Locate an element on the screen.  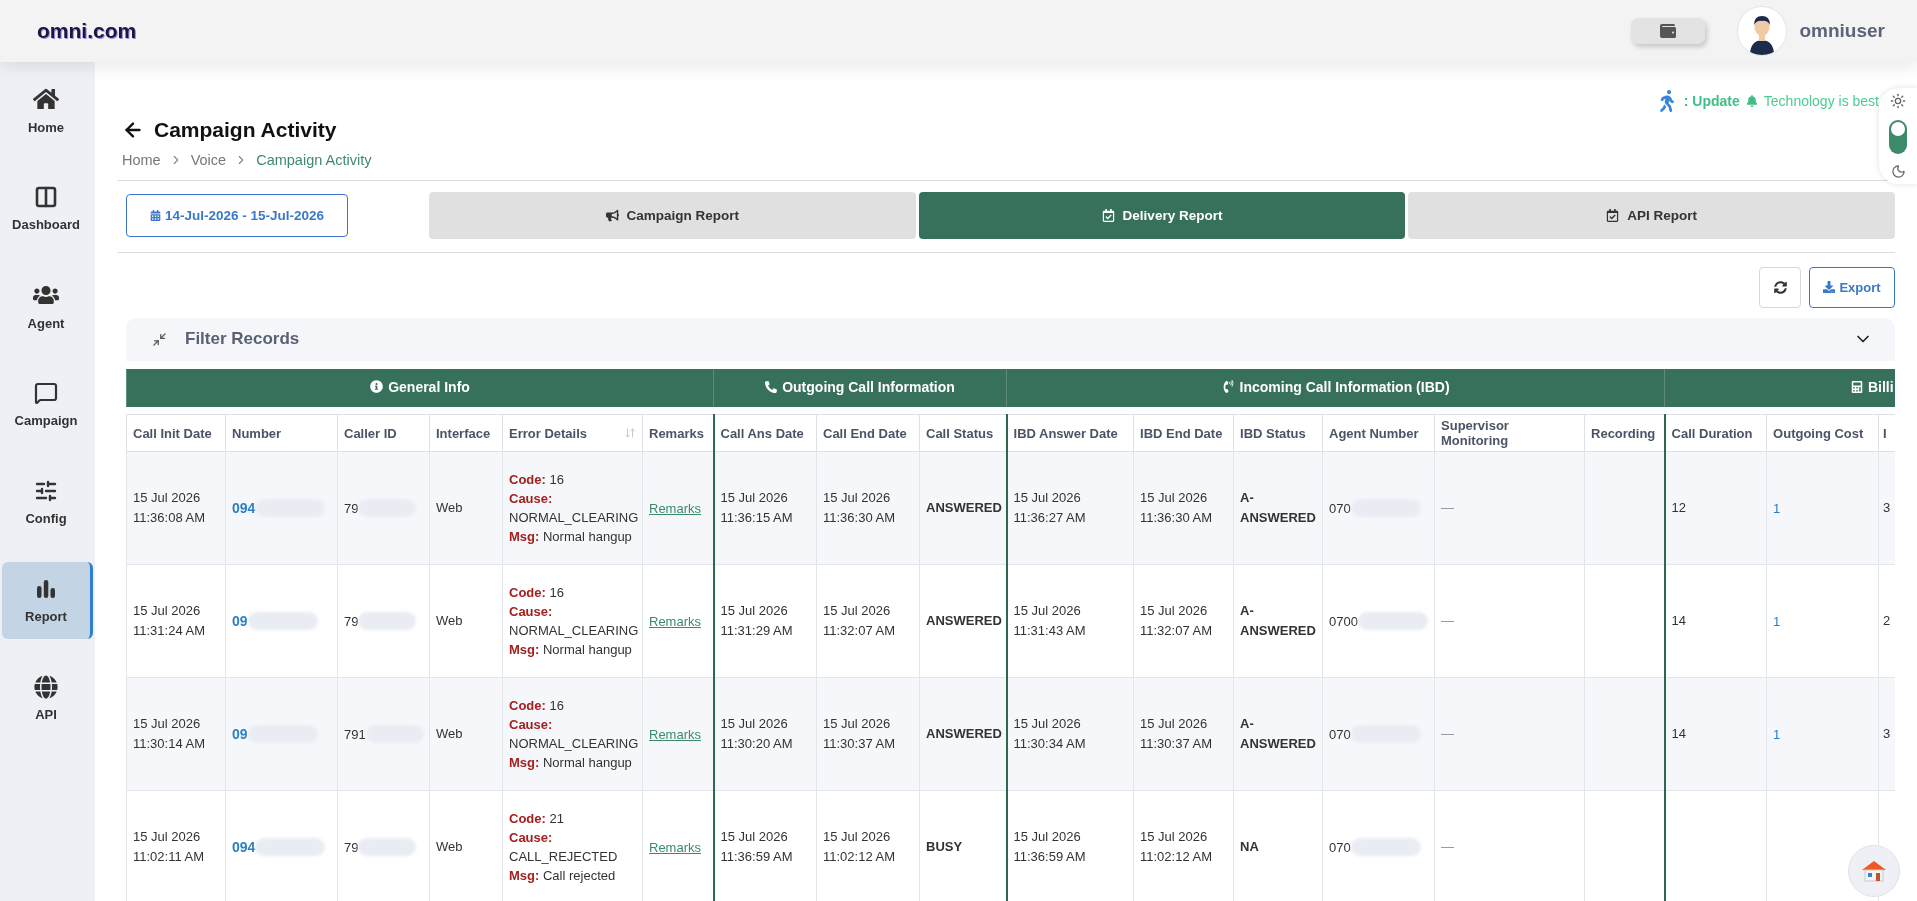
refresh-button is located at coordinates (1780, 287).